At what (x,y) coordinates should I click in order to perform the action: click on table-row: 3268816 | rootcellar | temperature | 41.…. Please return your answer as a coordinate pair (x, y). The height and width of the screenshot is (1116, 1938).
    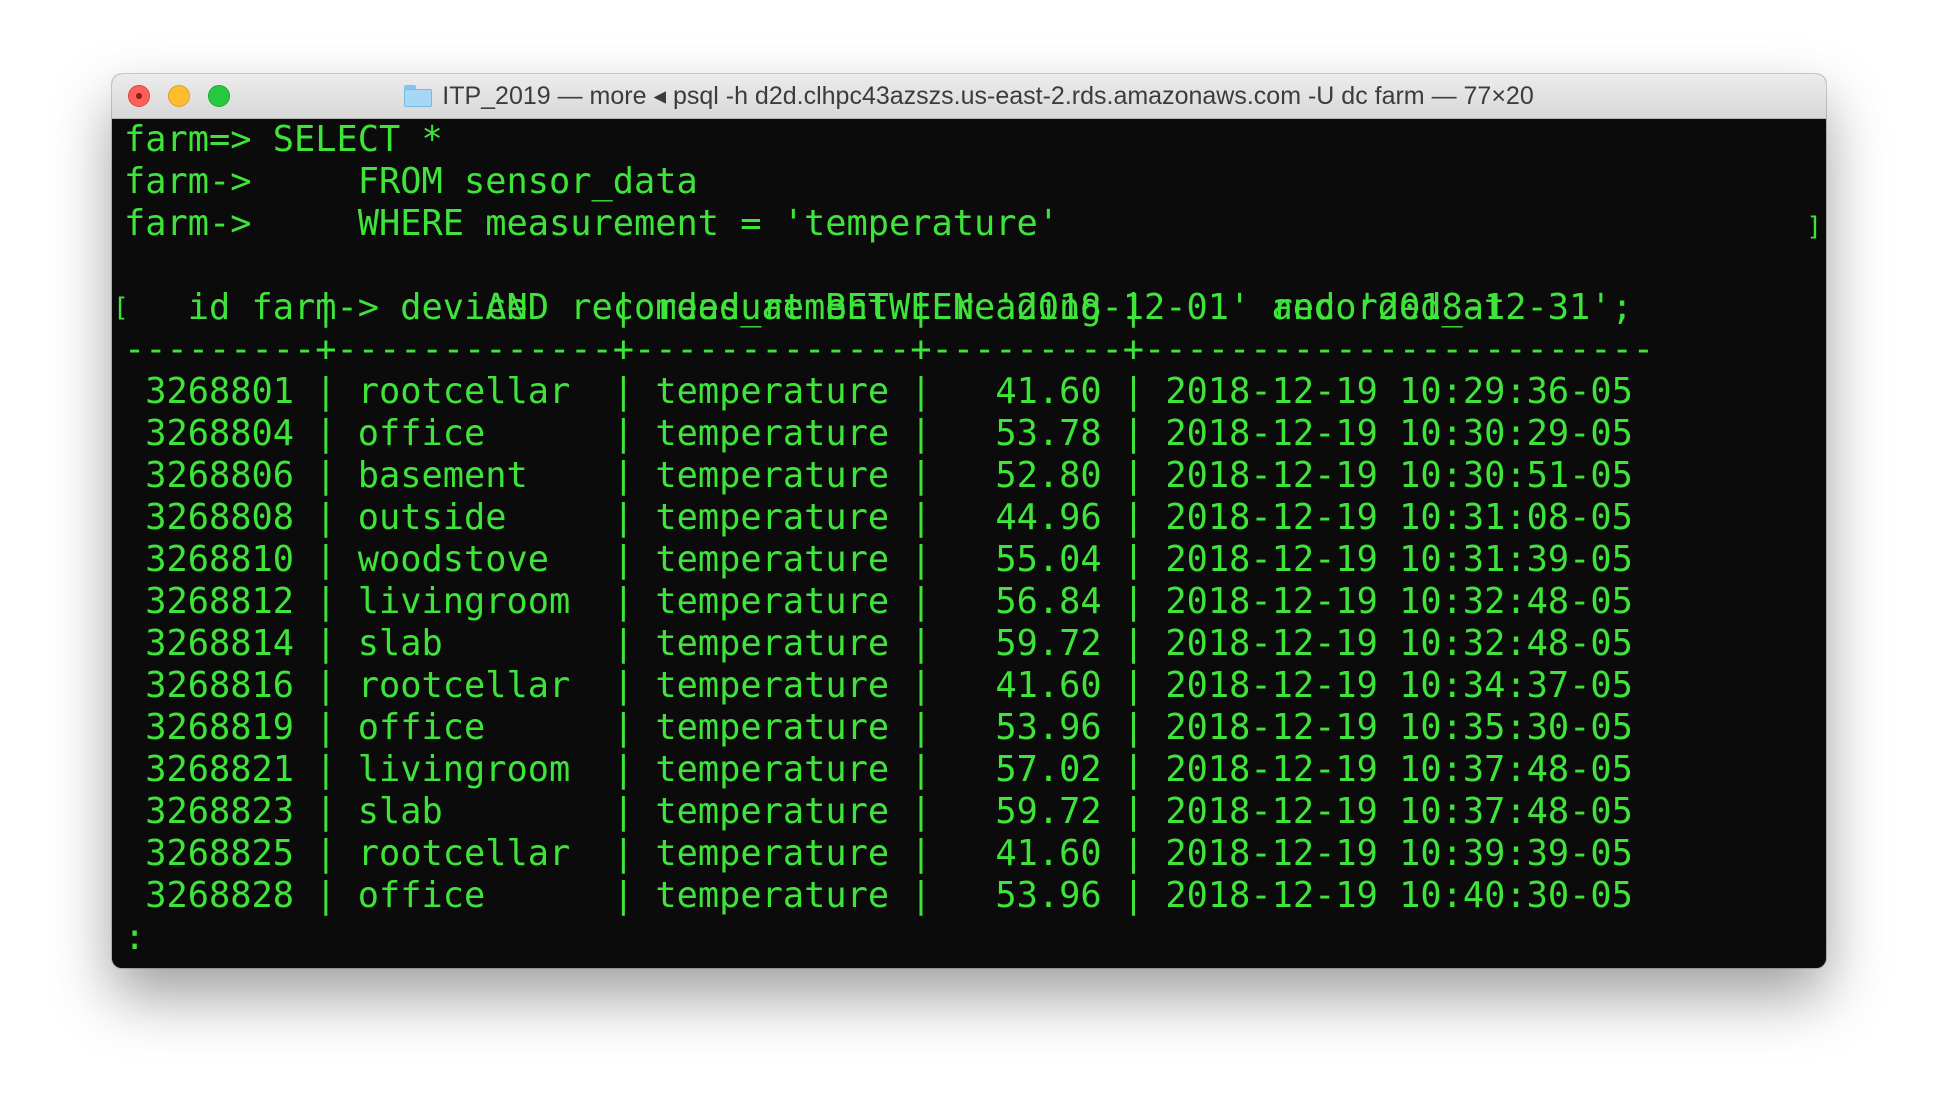
    Looking at the image, I should click on (975, 686).